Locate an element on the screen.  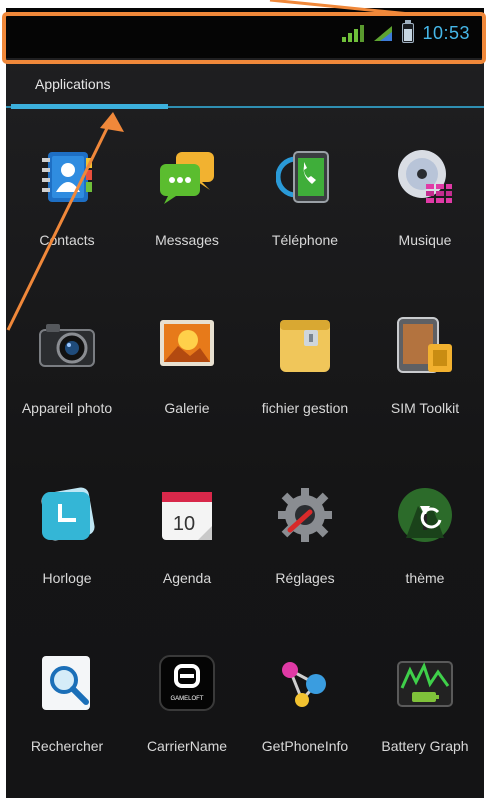
app-fichier-gestion: fichier gestion is located at coordinates (305, 386).